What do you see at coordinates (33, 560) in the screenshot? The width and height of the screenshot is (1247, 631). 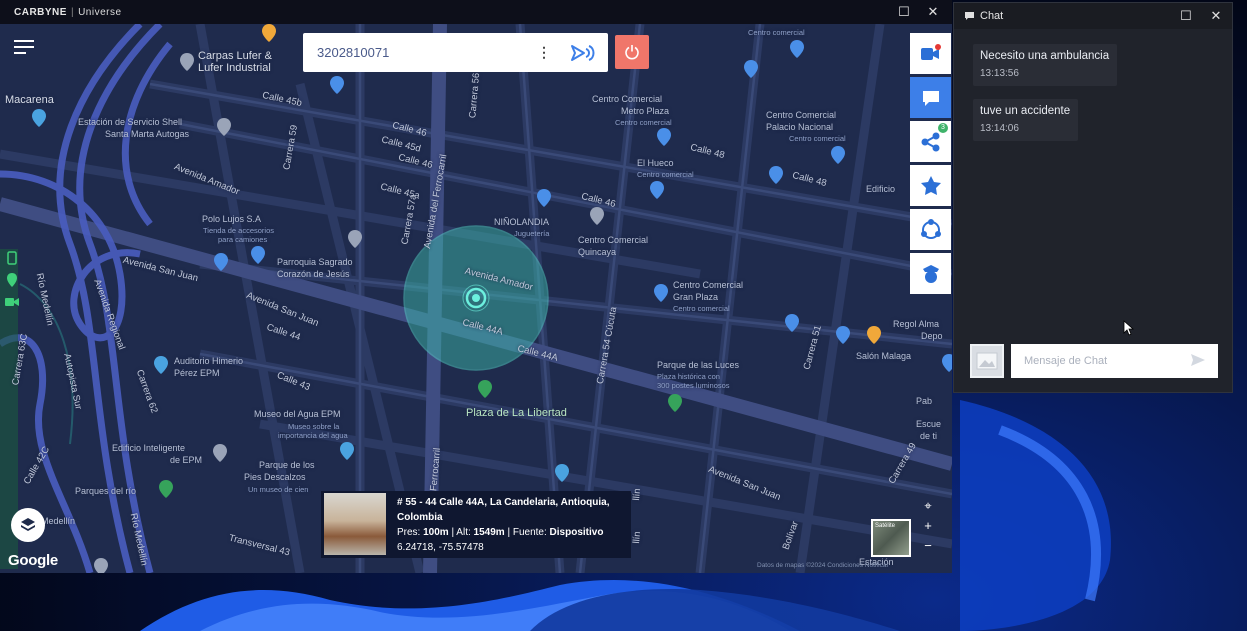 I see `google-logo: Google` at bounding box center [33, 560].